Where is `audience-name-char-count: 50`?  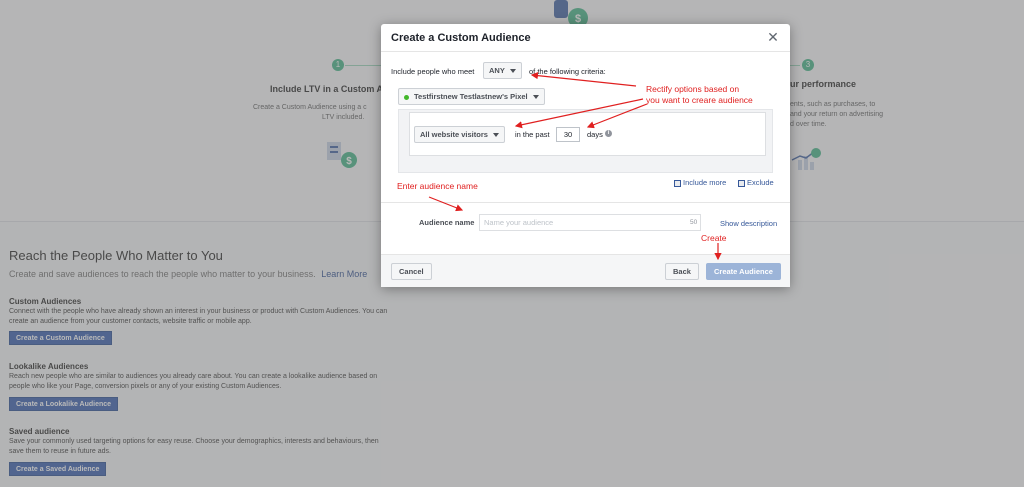 audience-name-char-count: 50 is located at coordinates (694, 222).